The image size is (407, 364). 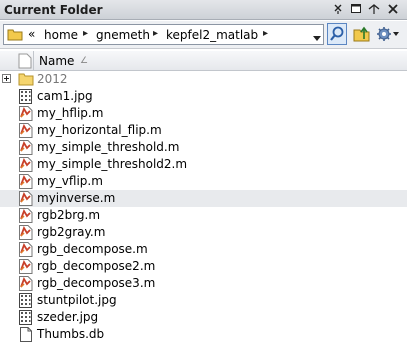 I want to click on column-header: Name ∠, so click(x=203, y=61).